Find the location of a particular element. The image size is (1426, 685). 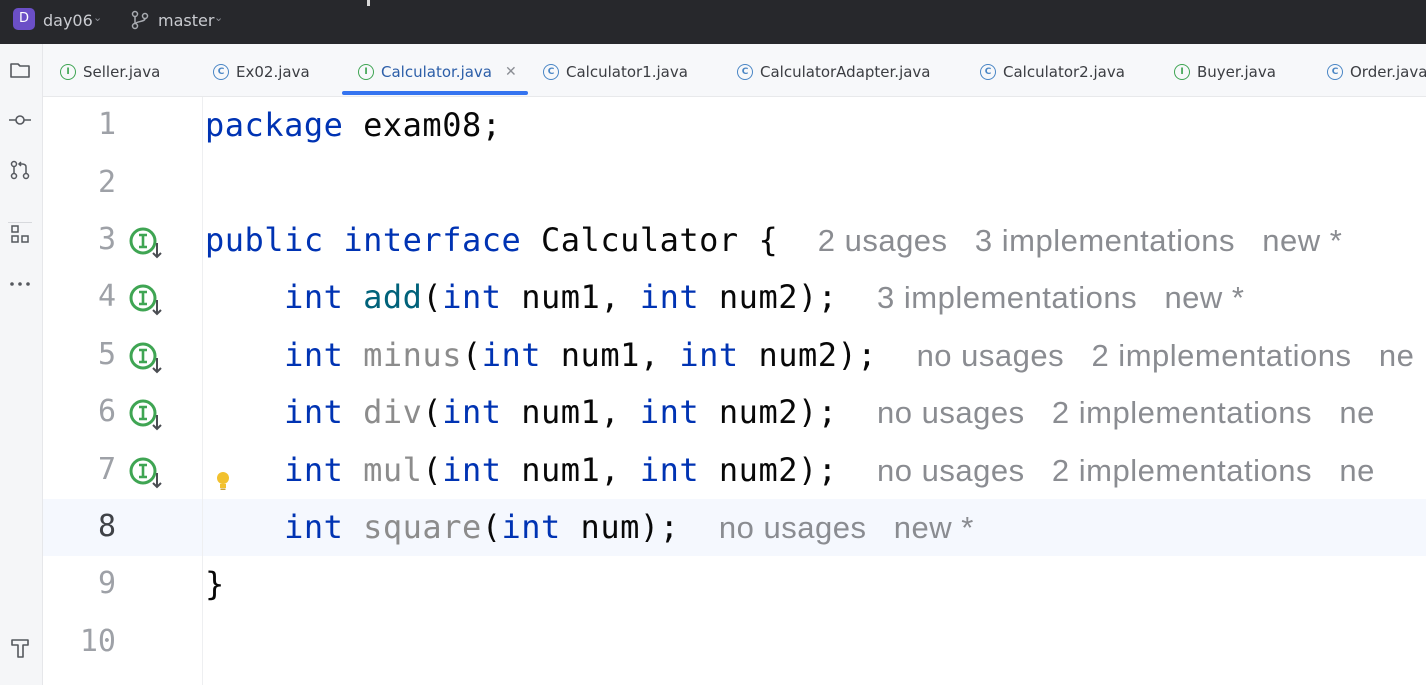

tab-seller: I Seller.java is located at coordinates (110, 72).